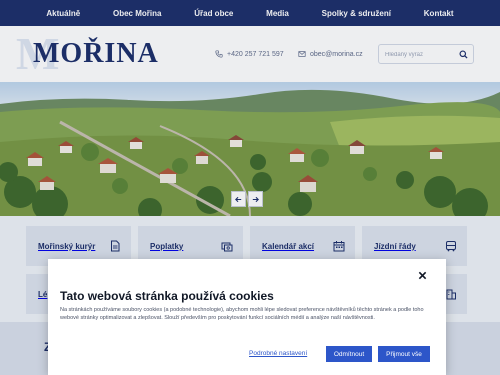 The height and width of the screenshot is (375, 500). What do you see at coordinates (278, 353) in the screenshot?
I see `cookie-settings-link: Podrobné nastavení` at bounding box center [278, 353].